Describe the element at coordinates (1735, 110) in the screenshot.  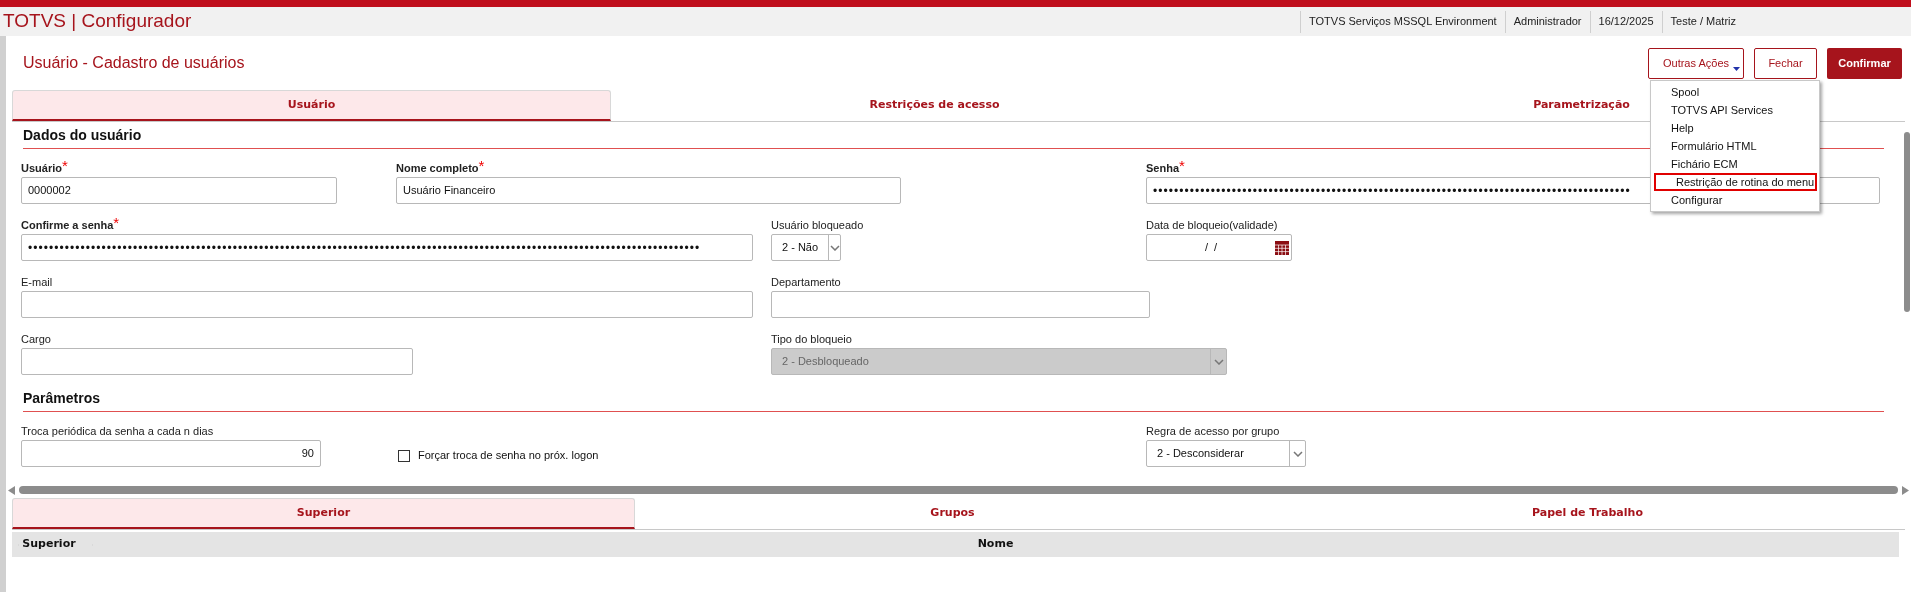
I see `menu-item: TOTVS API Services` at that location.